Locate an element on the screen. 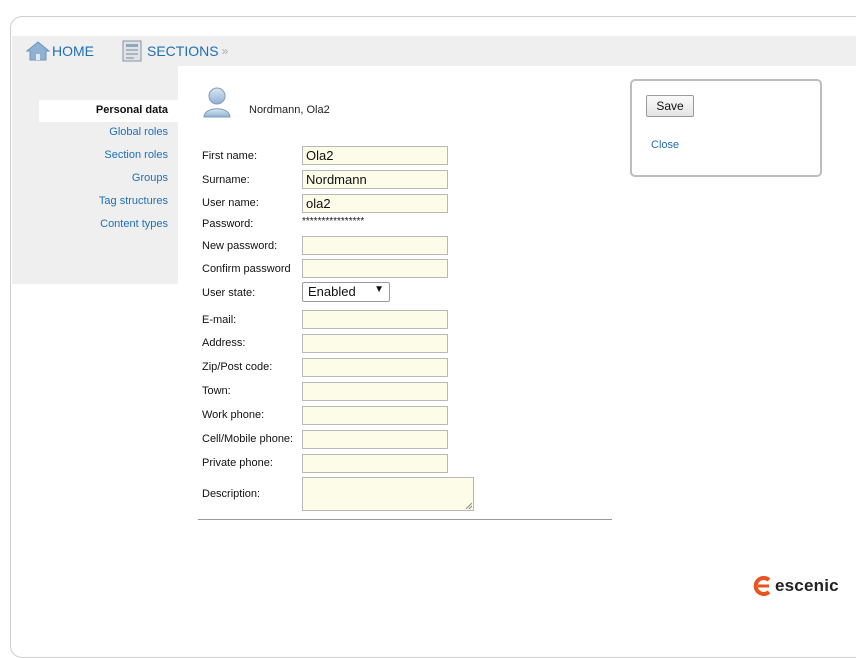  password-value: **************** is located at coordinates (333, 221).